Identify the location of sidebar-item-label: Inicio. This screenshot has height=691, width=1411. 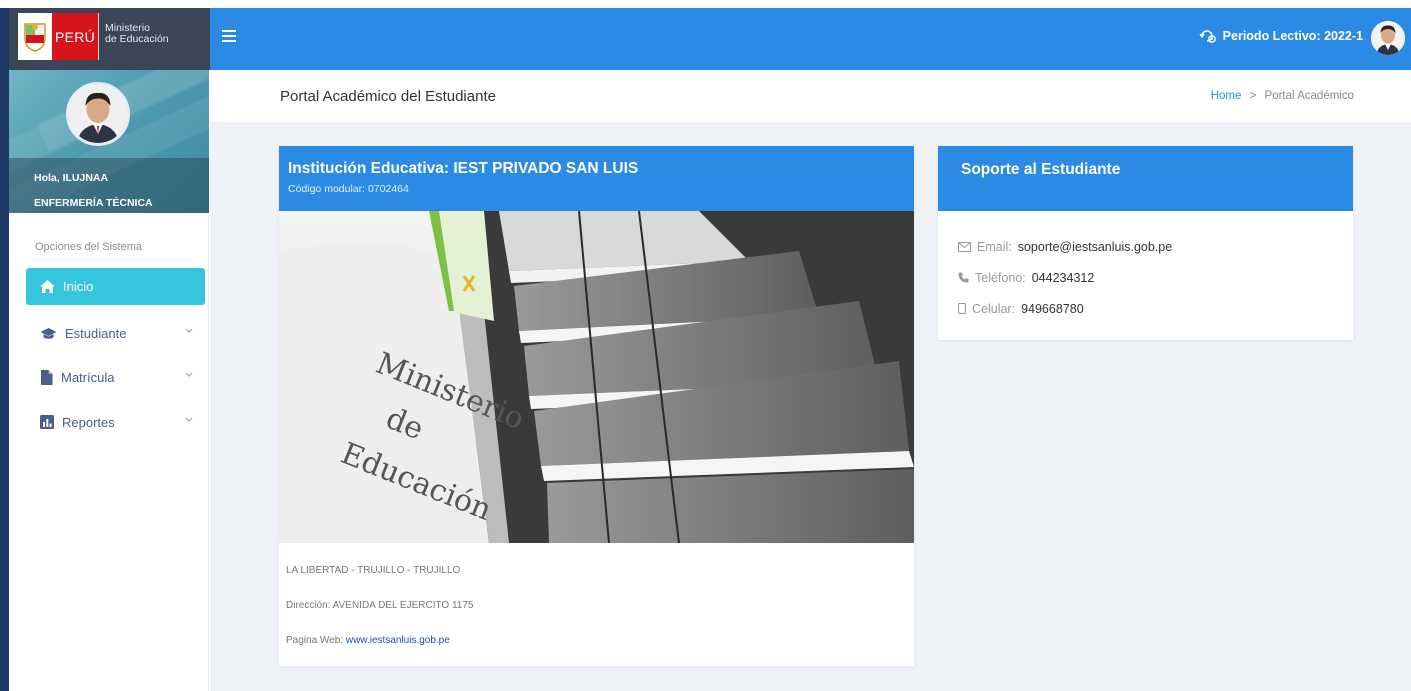
(78, 286).